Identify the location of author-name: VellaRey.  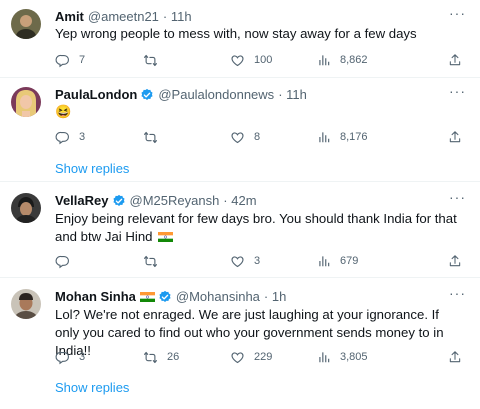
(82, 200).